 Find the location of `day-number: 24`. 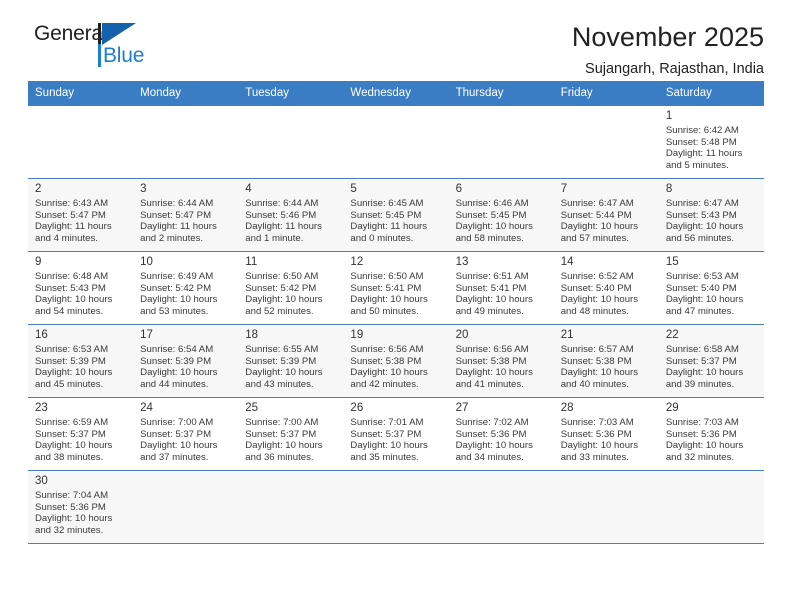

day-number: 24 is located at coordinates (146, 408).